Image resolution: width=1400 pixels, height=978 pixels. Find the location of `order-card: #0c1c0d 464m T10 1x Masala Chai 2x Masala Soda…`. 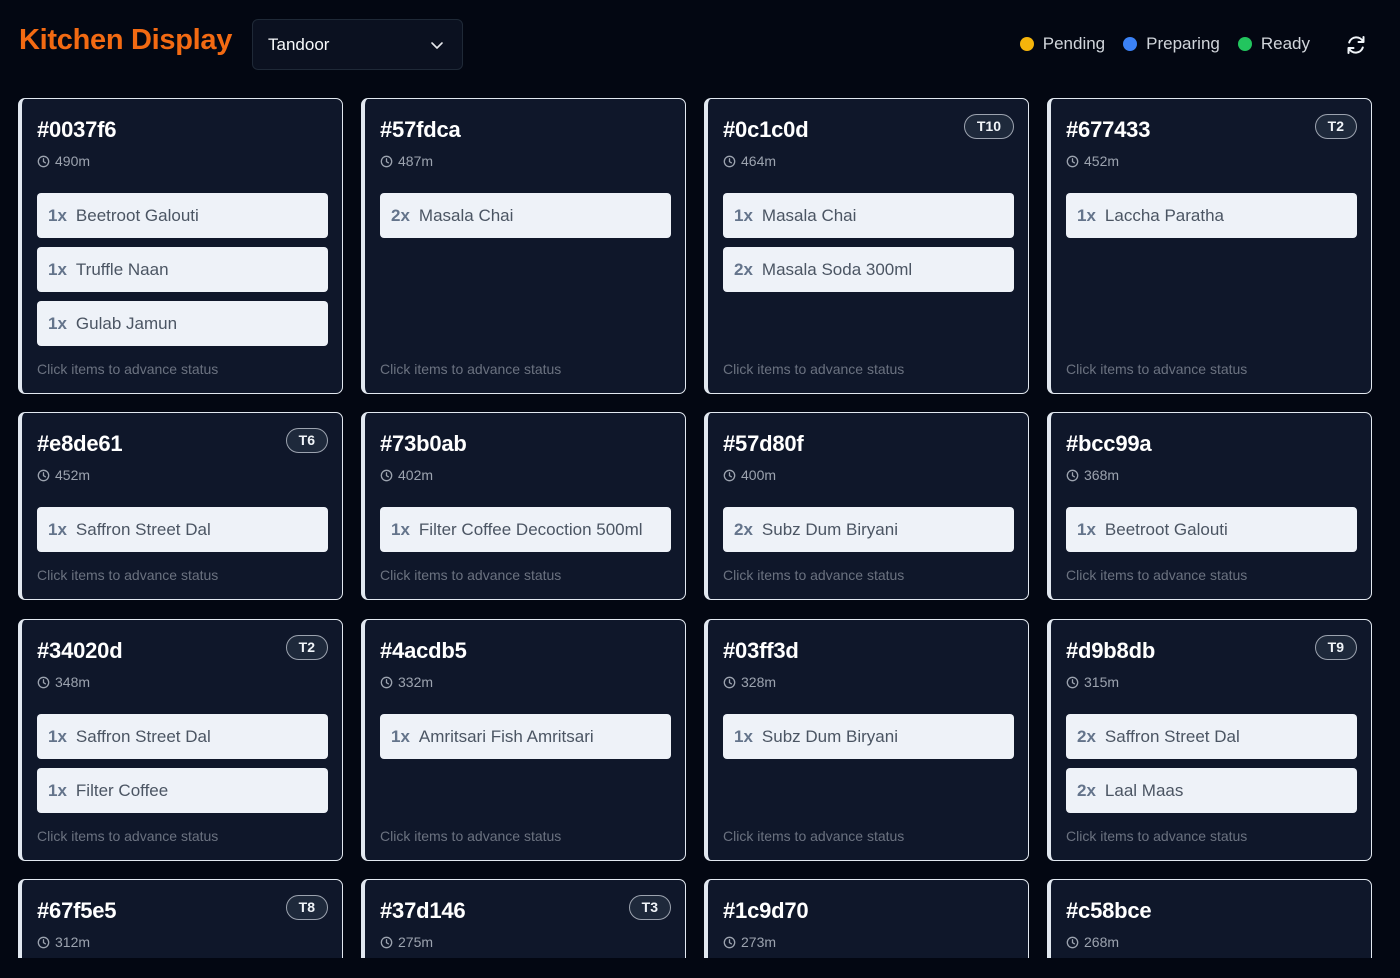

order-card: #0c1c0d 464m T10 1x Masala Chai 2x Masala Soda… is located at coordinates (866, 246).